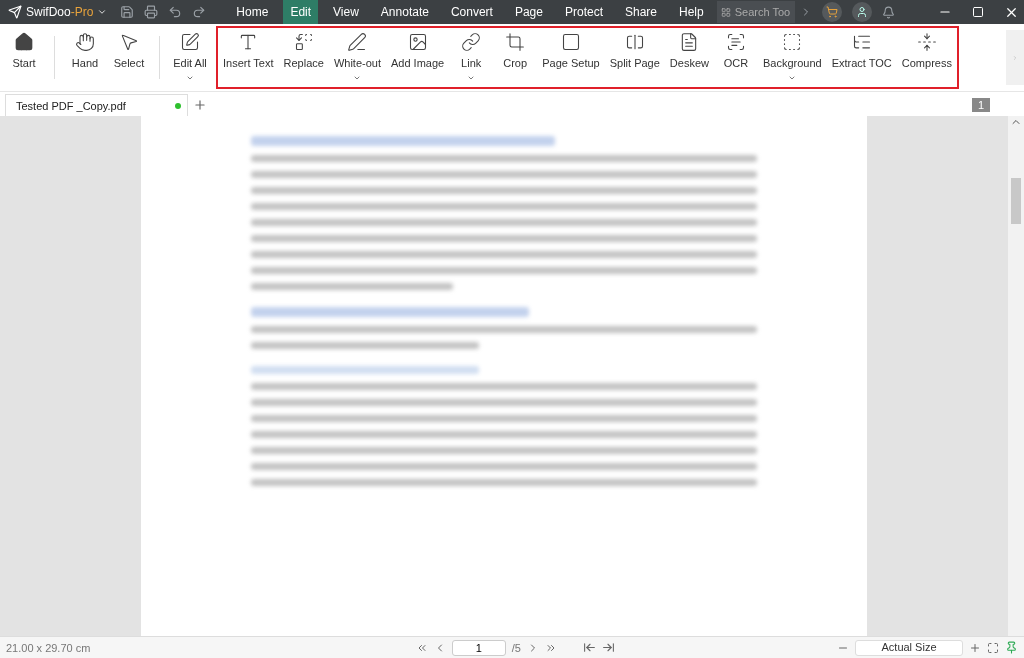  What do you see at coordinates (589, 647) in the screenshot?
I see `back-icon` at bounding box center [589, 647].